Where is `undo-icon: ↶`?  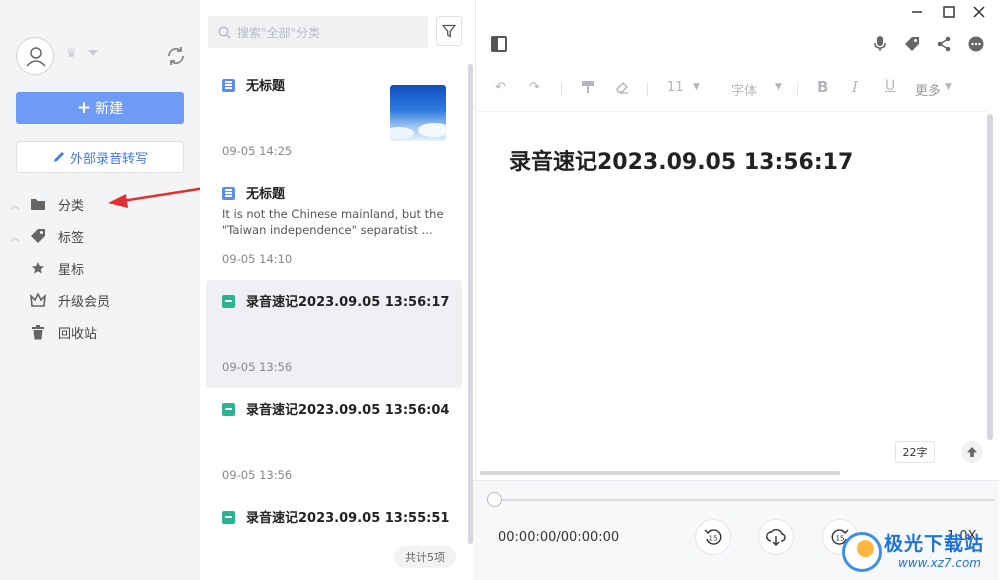 undo-icon: ↶ is located at coordinates (500, 87).